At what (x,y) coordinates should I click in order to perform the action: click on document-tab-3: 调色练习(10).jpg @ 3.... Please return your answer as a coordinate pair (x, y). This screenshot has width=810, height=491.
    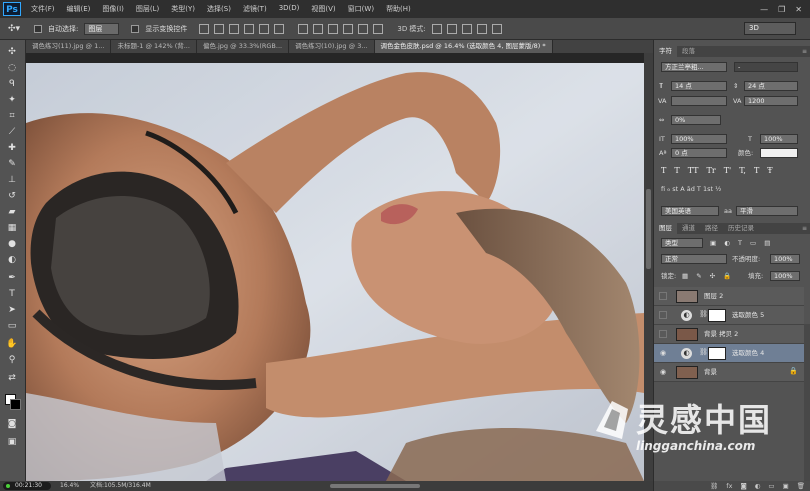
    Looking at the image, I should click on (332, 46).